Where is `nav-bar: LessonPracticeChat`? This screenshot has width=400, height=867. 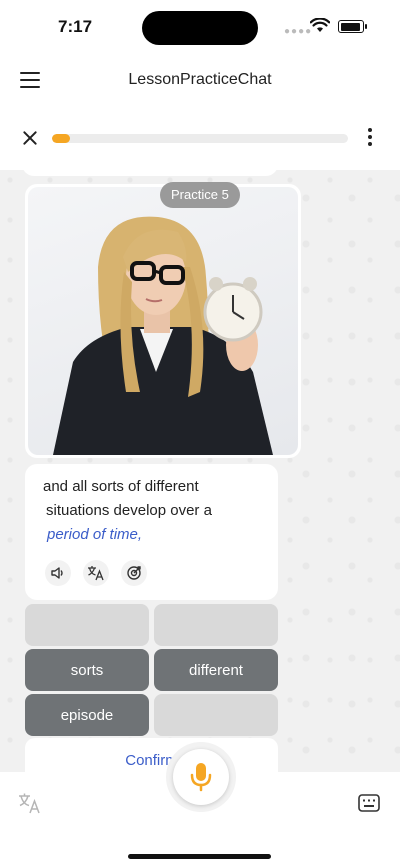
nav-bar: LessonPracticeChat is located at coordinates (200, 80).